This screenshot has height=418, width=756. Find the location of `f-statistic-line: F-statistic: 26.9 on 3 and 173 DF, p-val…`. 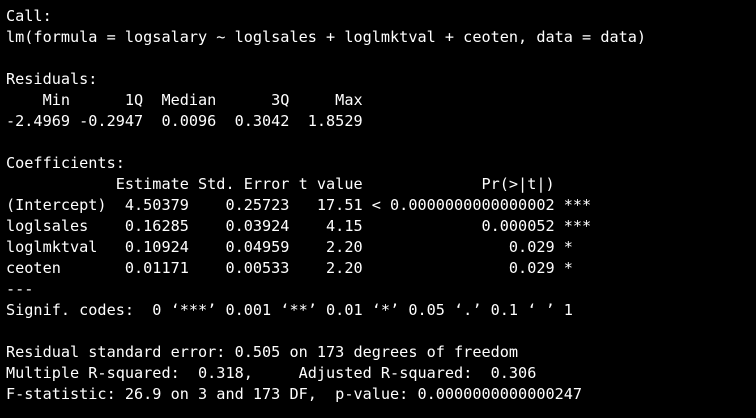

f-statistic-line: F-statistic: 26.9 on 3 and 173 DF, p-val… is located at coordinates (294, 394).